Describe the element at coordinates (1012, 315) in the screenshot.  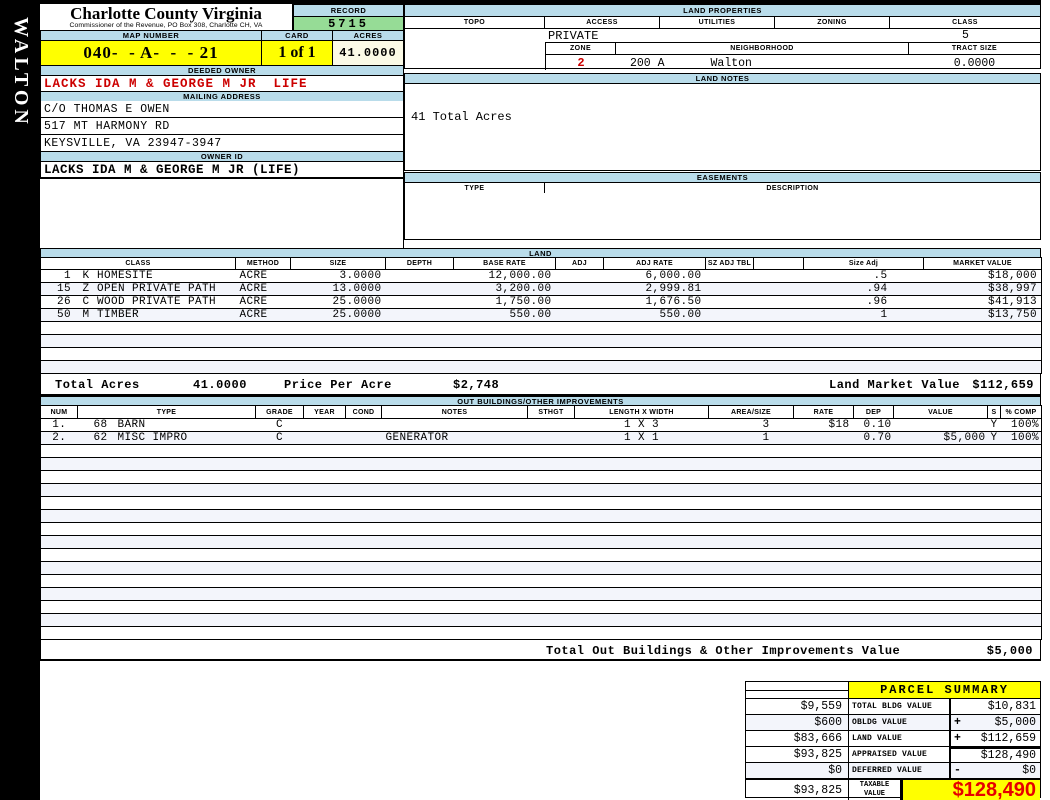
I see `land-market-value: $13,750` at that location.